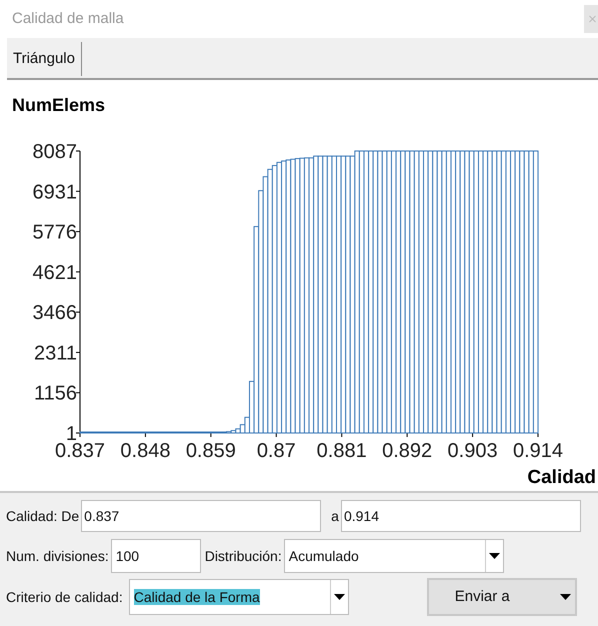 This screenshot has width=598, height=626. What do you see at coordinates (55, 393) in the screenshot?
I see `y-tick-label: 1156` at bounding box center [55, 393].